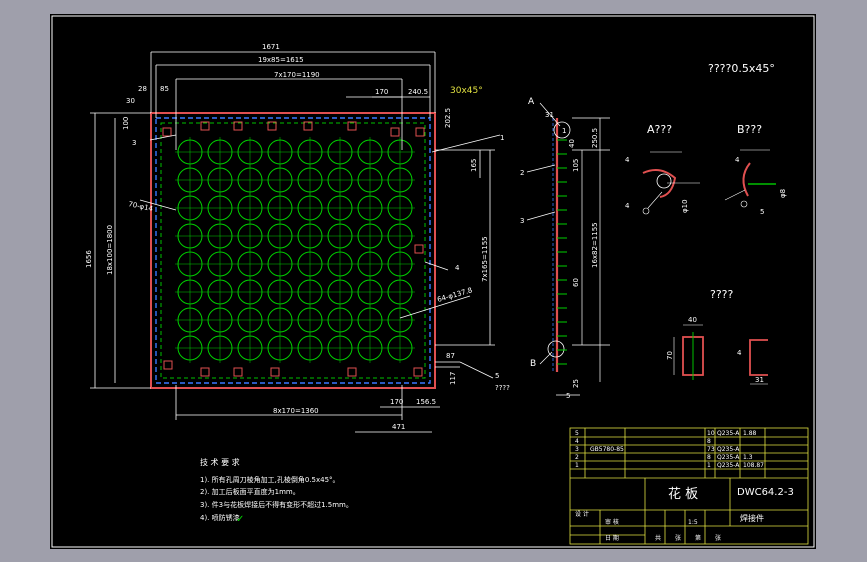 This screenshot has width=867, height=562. Describe the element at coordinates (683, 494) in the screenshot. I see `part-name: 花 板` at that location.